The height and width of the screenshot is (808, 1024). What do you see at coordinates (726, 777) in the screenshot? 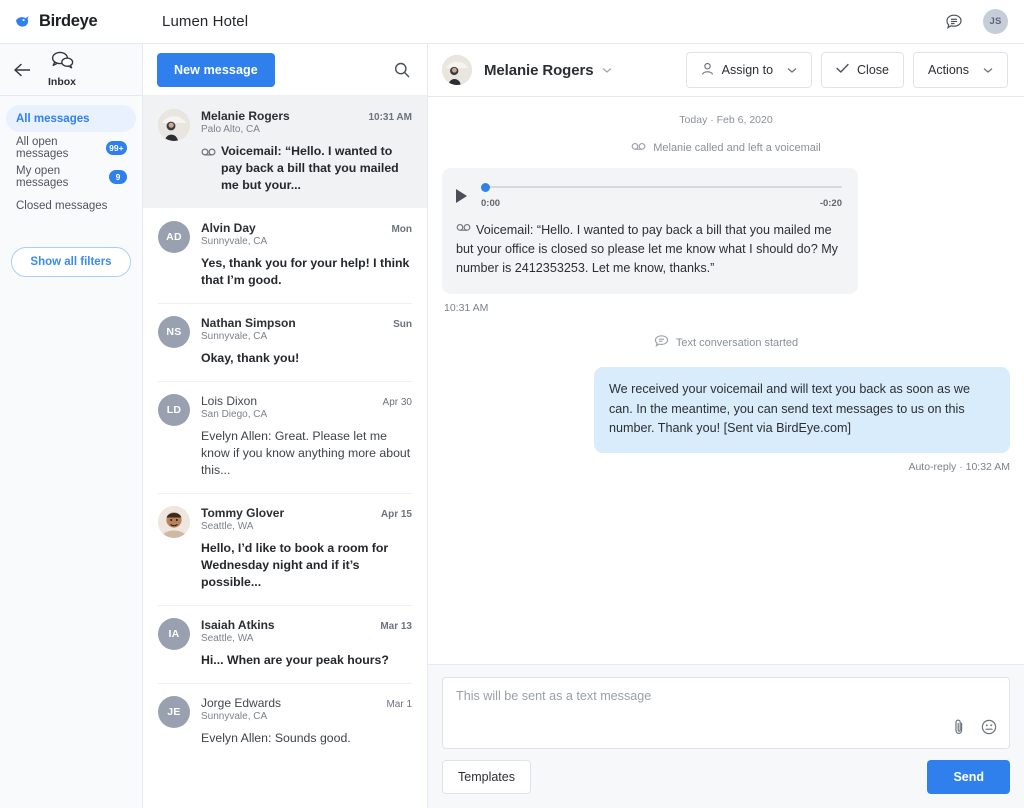
I see `composer-actions: Templates Send` at bounding box center [726, 777].